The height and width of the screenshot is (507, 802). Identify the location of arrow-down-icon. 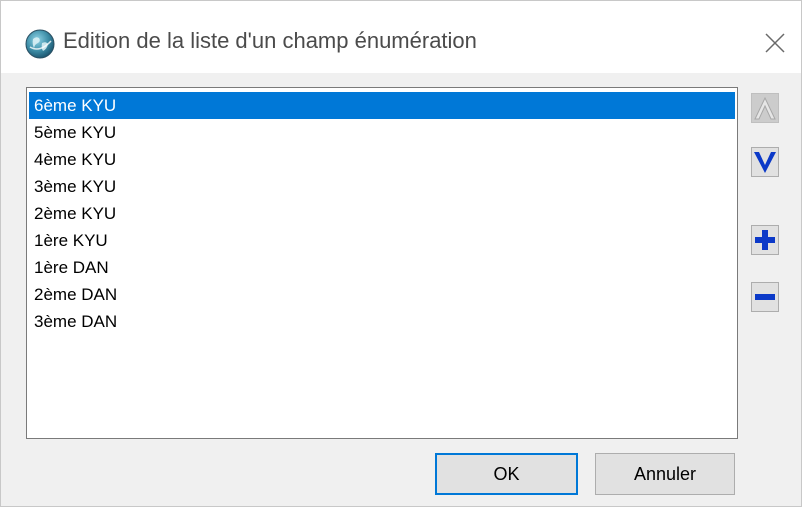
(765, 162).